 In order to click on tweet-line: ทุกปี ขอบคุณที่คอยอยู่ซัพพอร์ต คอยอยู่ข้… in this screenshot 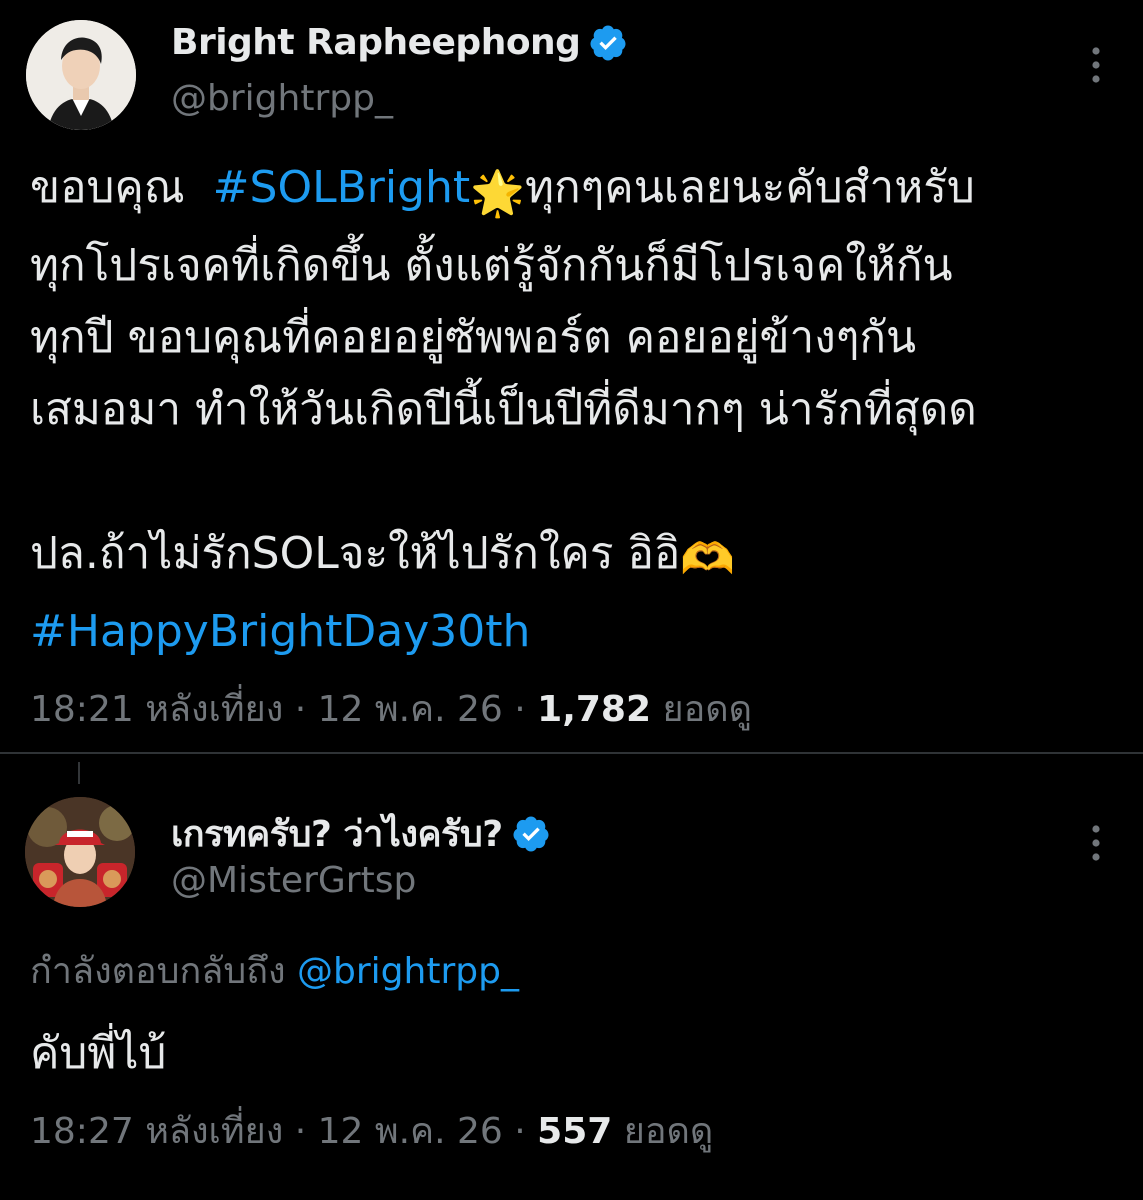, I will do `click(473, 337)`.